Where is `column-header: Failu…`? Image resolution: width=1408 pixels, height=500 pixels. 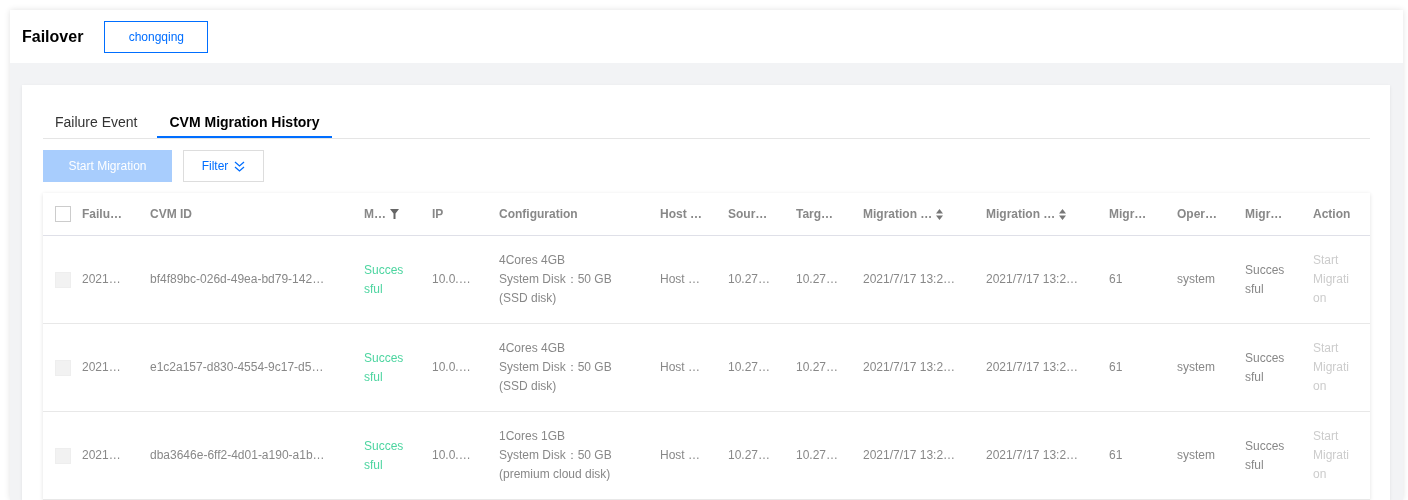 column-header: Failu… is located at coordinates (102, 214).